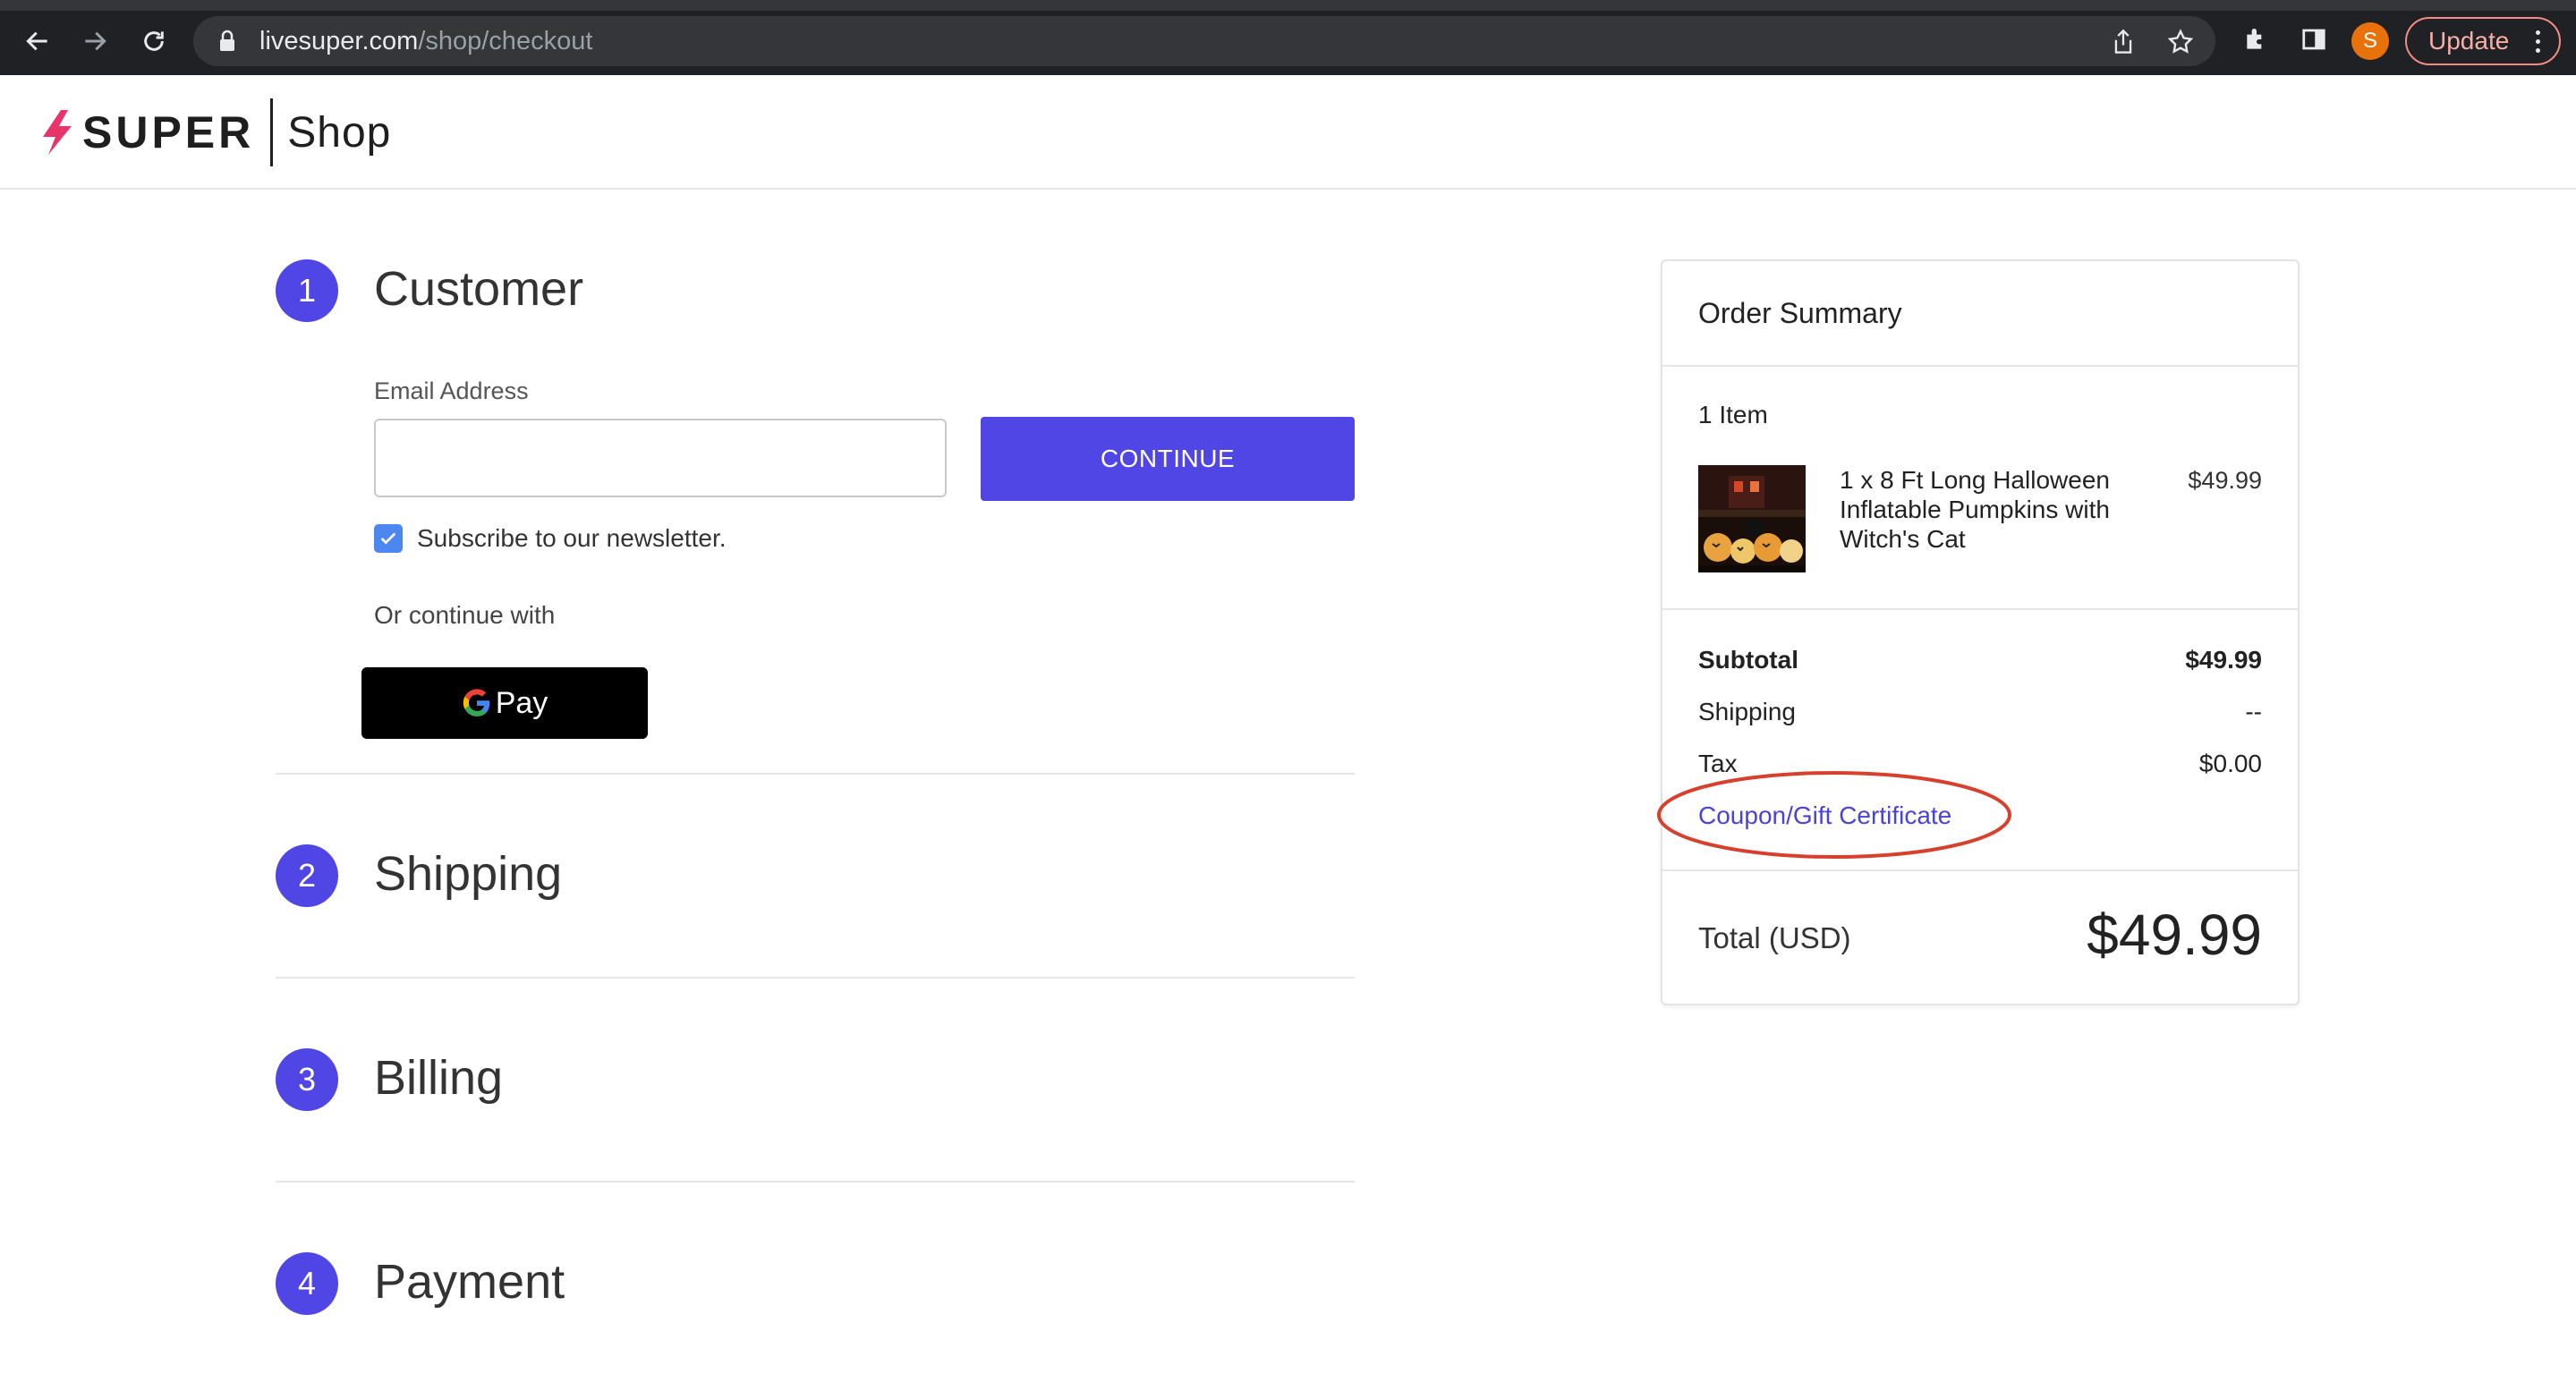 This screenshot has width=2576, height=1382. Describe the element at coordinates (2370, 41) in the screenshot. I see `profile-avatar: S` at that location.